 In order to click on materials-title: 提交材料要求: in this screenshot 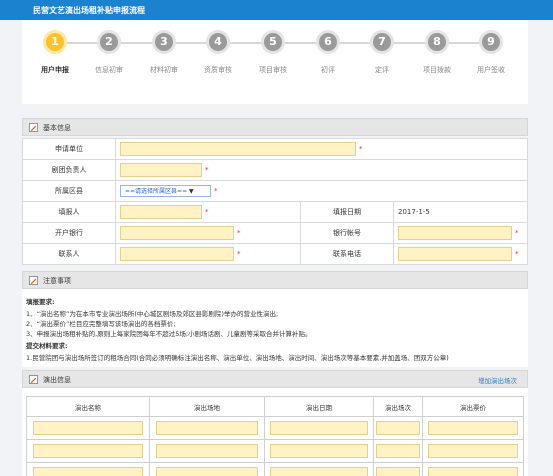, I will do `click(47, 346)`.